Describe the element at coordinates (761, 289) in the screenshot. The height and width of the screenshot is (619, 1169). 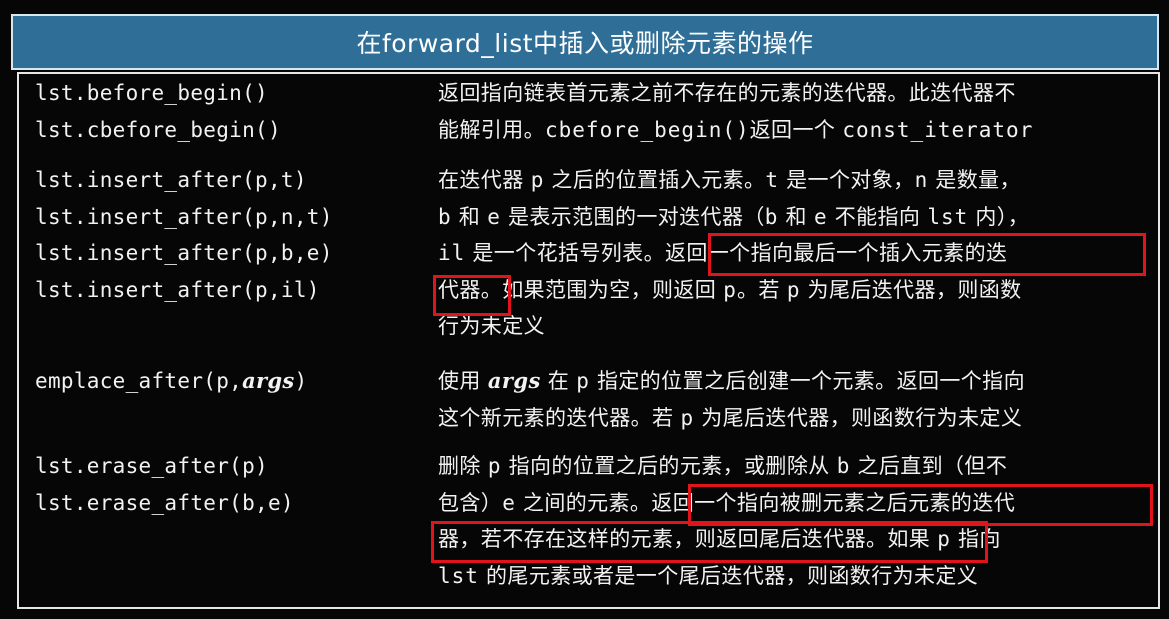
I see `text-segment: 。若` at that location.